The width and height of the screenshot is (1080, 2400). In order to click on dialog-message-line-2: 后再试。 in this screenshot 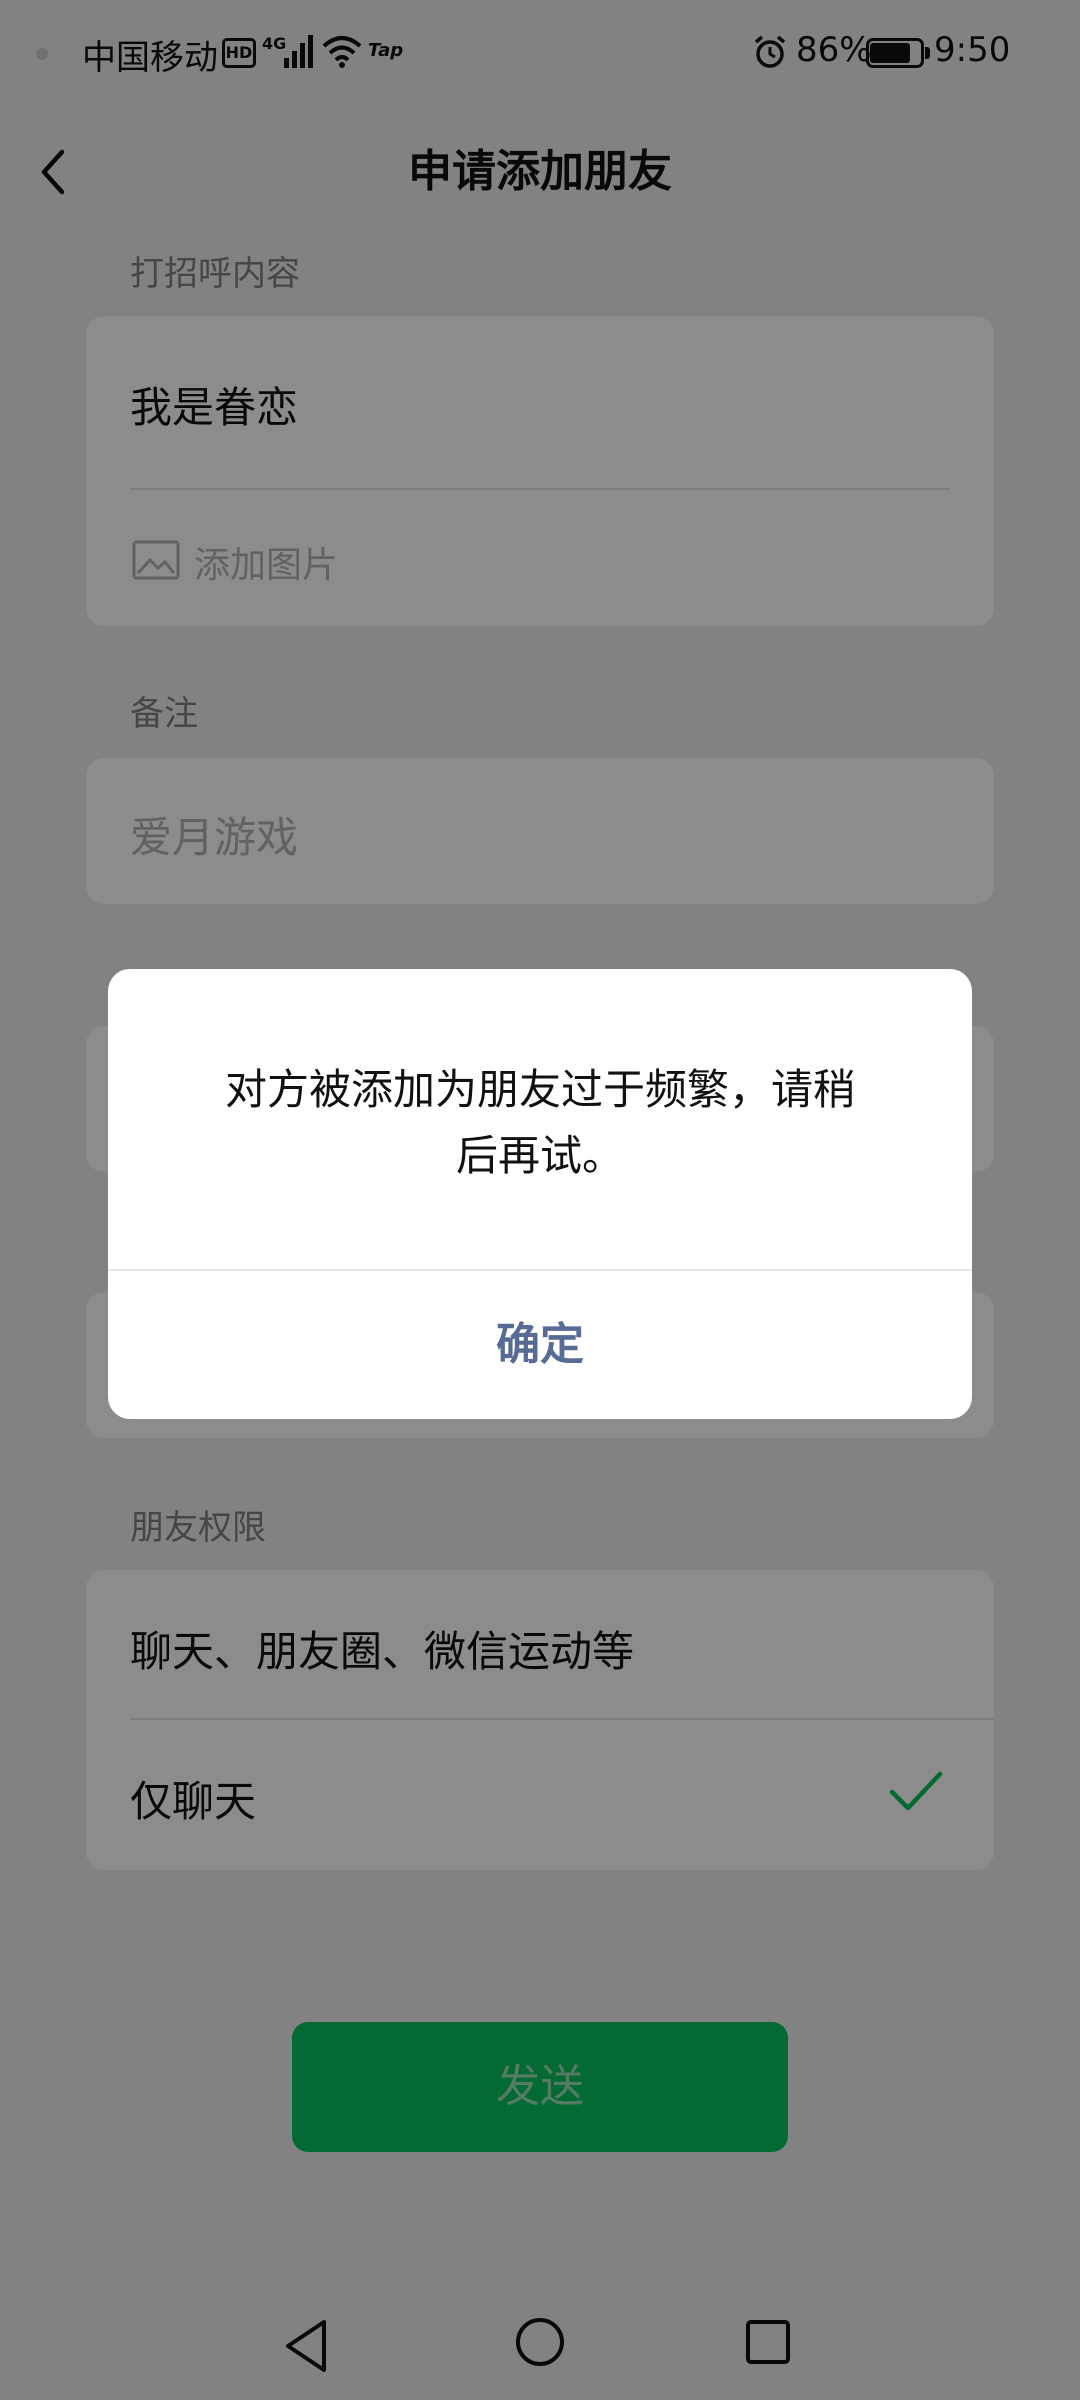, I will do `click(539, 1155)`.